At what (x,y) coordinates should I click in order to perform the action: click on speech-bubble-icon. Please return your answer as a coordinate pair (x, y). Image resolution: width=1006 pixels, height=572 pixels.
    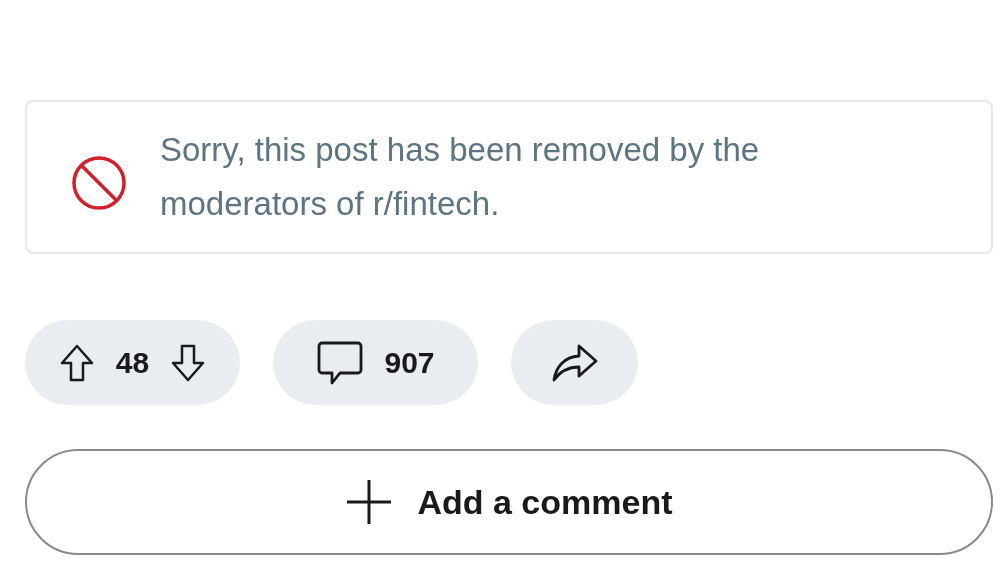
    Looking at the image, I should click on (340, 362).